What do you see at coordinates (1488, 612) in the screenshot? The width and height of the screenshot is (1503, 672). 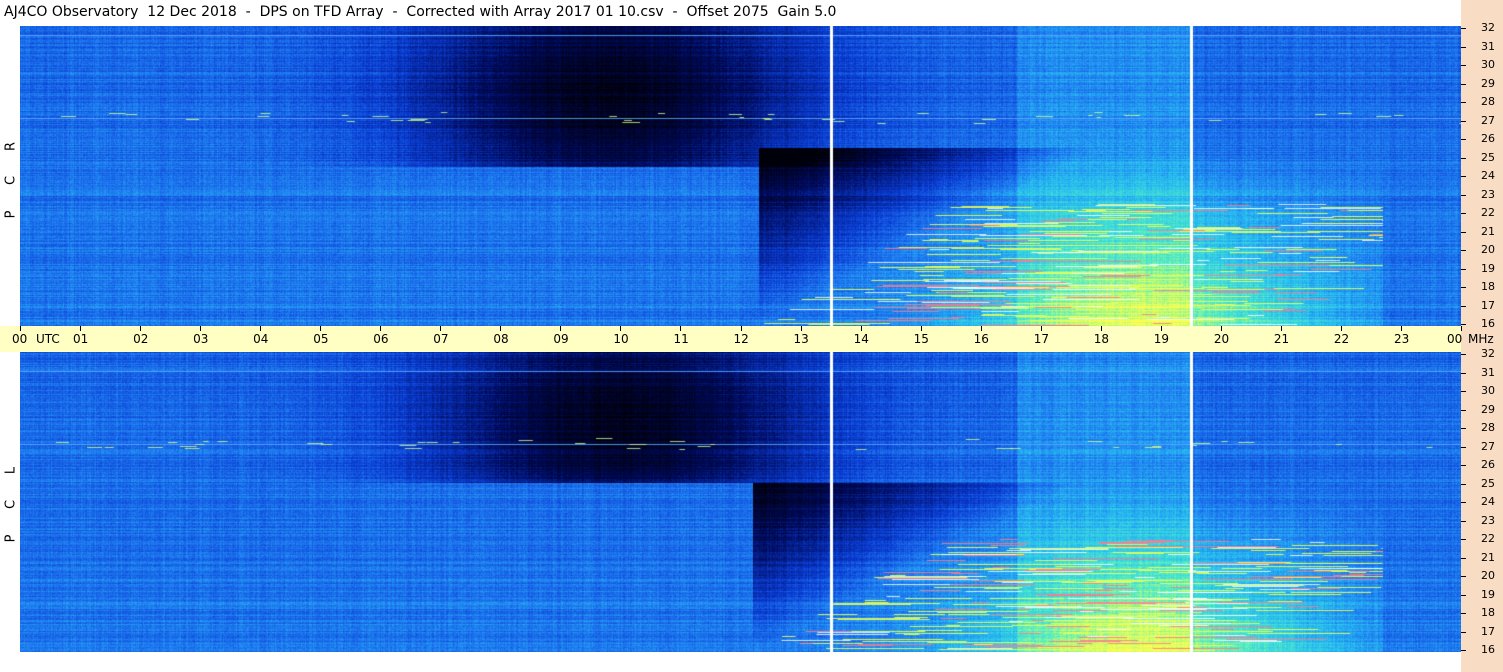 I see `frequency-tick-label: 18` at bounding box center [1488, 612].